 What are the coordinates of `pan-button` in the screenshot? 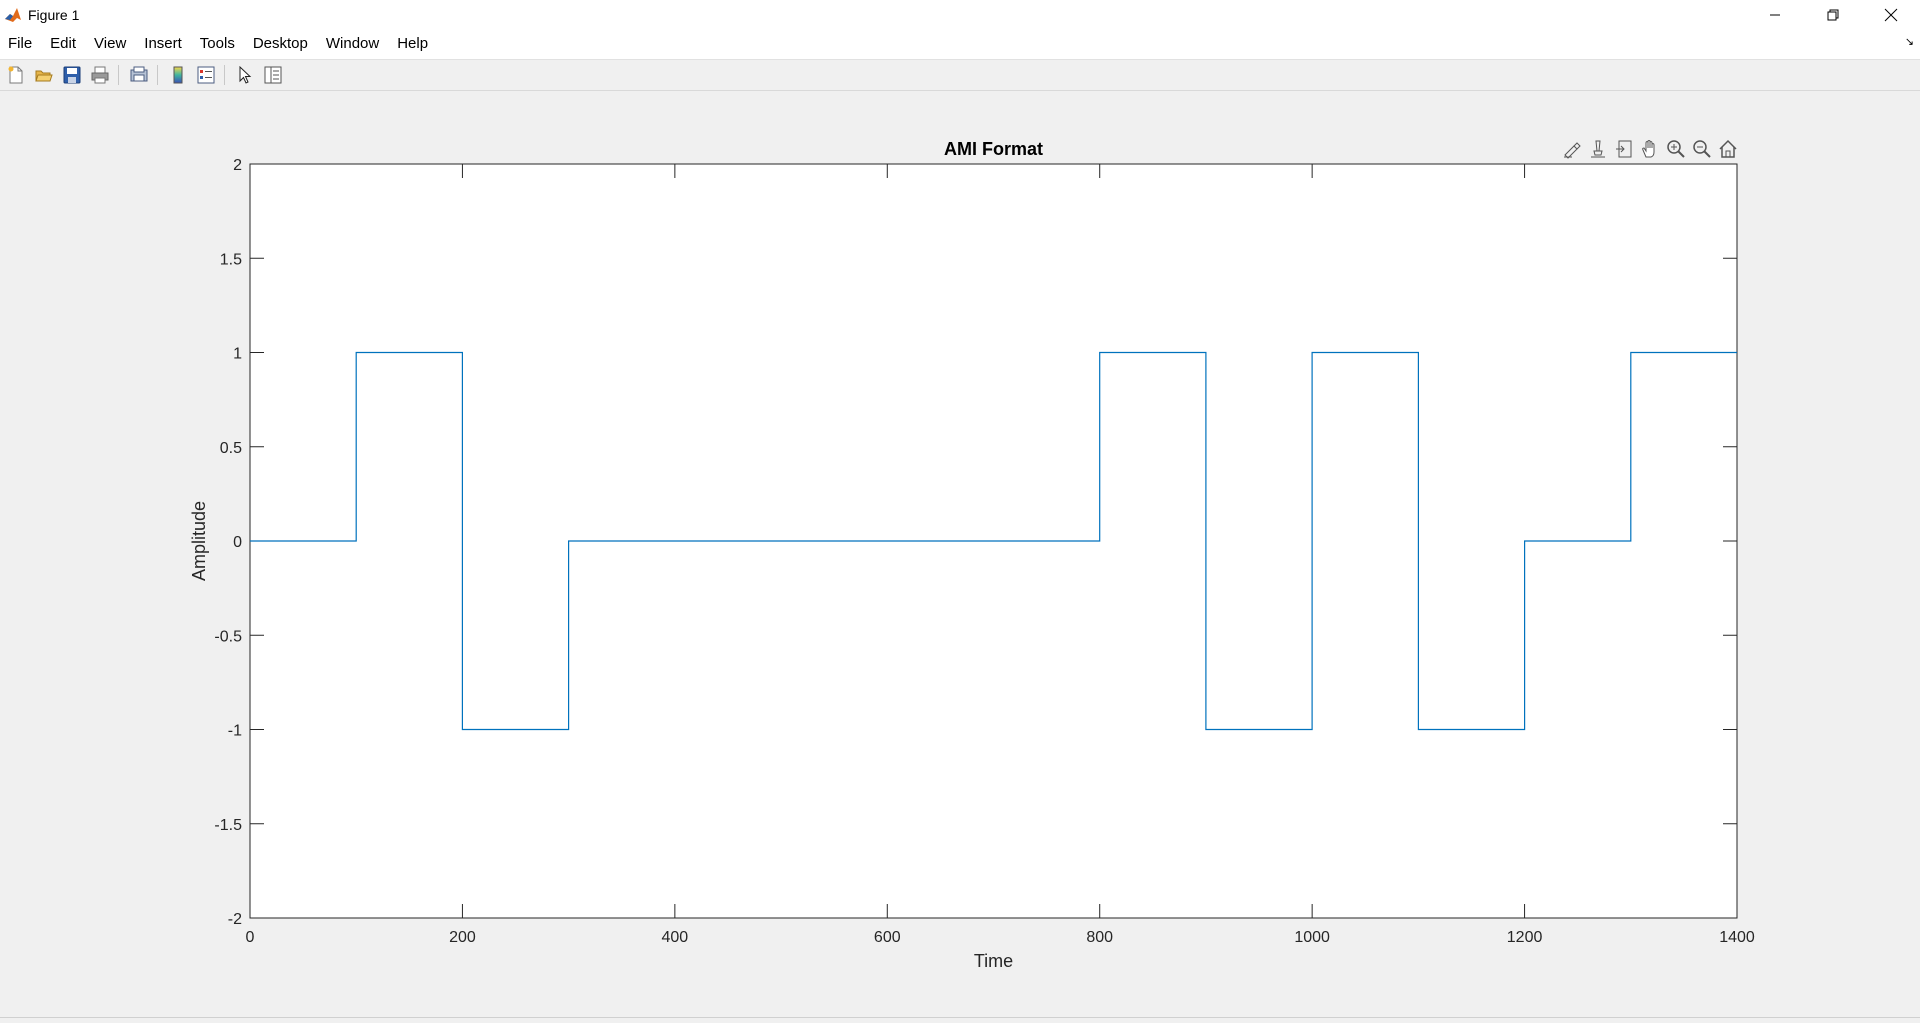 It's located at (1650, 149).